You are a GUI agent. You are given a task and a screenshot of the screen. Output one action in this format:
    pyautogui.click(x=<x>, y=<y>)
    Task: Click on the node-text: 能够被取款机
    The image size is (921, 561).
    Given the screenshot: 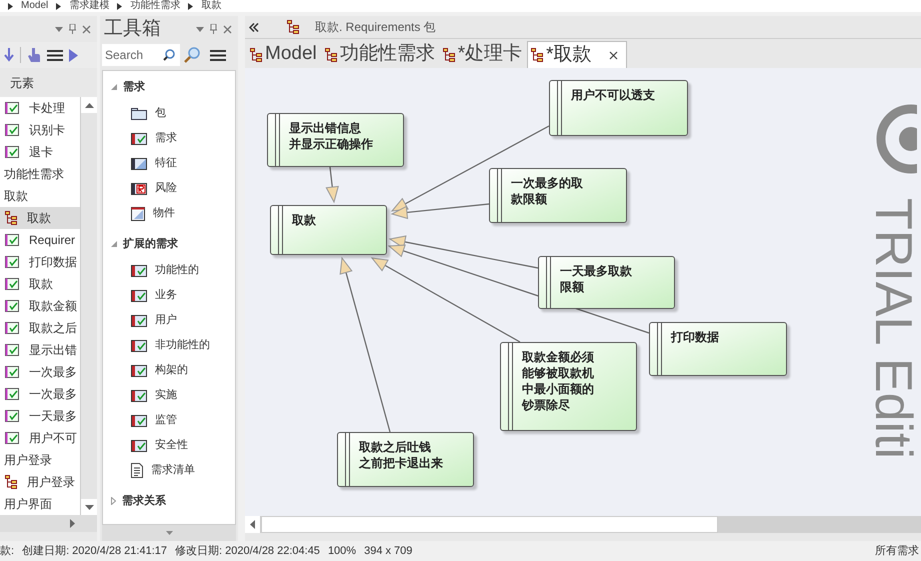 What is the action you would take?
    pyautogui.click(x=558, y=373)
    